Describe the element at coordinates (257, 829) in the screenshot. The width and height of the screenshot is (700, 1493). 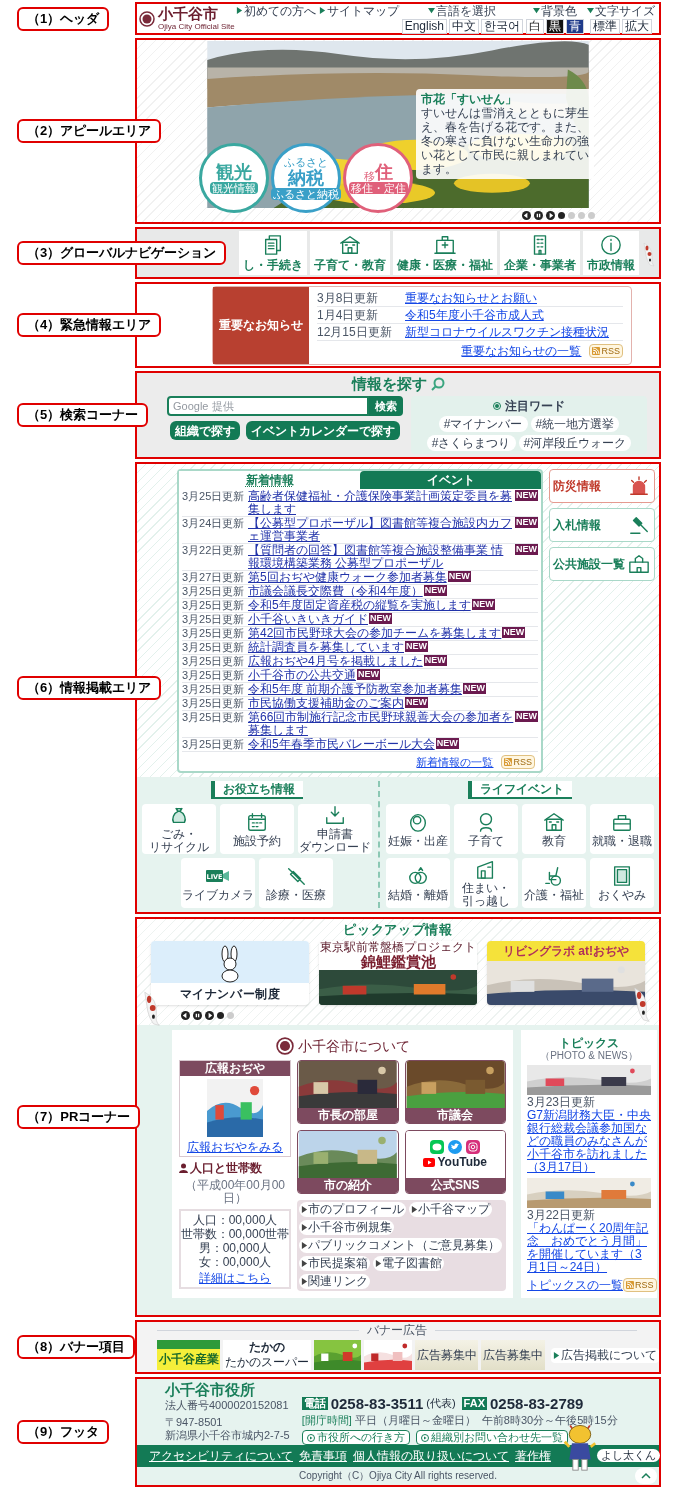
I see `shortcut-tile: 施設予約` at that location.